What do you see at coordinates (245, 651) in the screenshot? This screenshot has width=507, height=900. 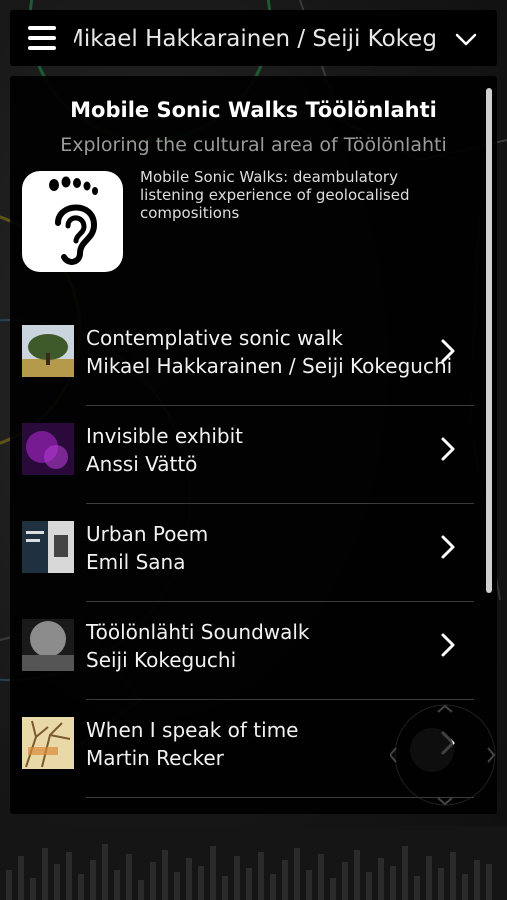 I see `walk-item-soundwalk: Töölönlähti Soundwalk Seiji Kokeguchi` at bounding box center [245, 651].